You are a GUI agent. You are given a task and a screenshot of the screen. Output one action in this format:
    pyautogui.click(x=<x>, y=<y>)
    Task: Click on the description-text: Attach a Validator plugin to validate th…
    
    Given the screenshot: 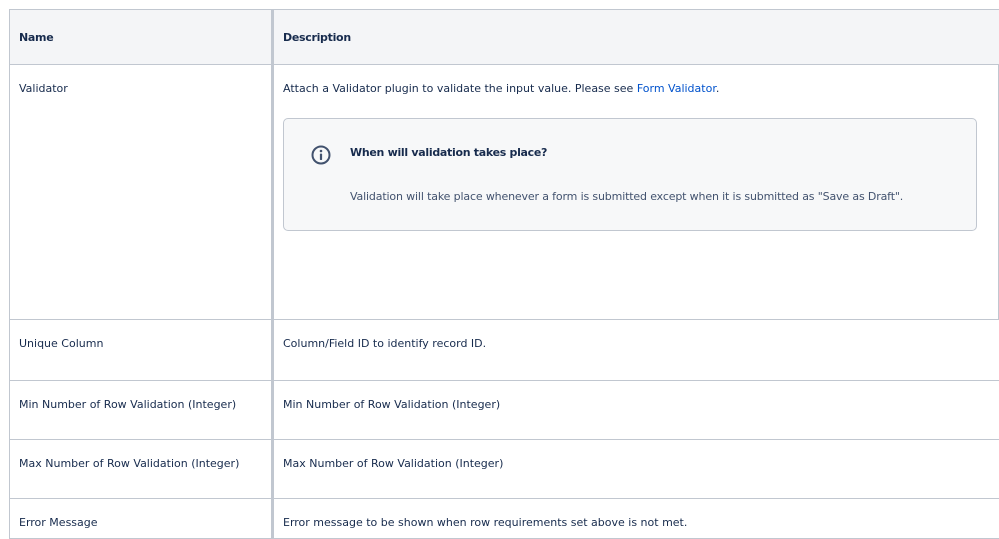 What is the action you would take?
    pyautogui.click(x=460, y=88)
    